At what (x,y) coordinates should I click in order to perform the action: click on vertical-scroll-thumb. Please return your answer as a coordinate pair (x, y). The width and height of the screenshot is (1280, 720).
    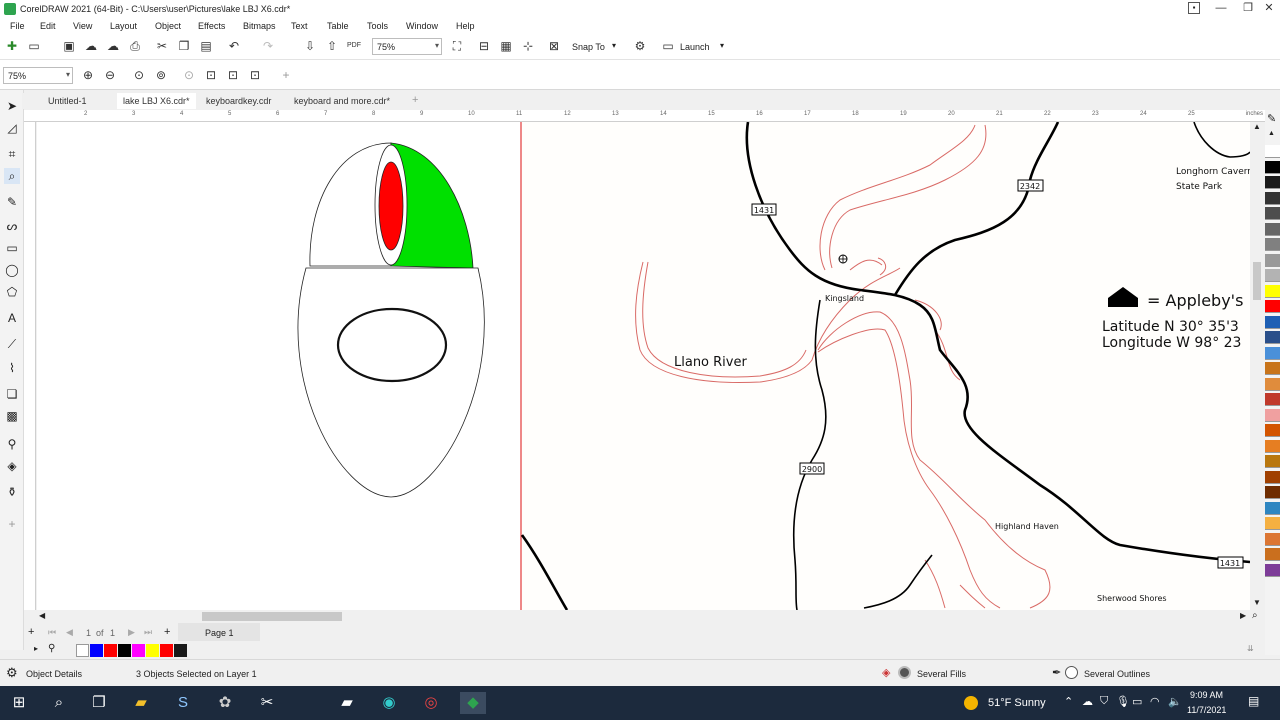
    Looking at the image, I should click on (1257, 281).